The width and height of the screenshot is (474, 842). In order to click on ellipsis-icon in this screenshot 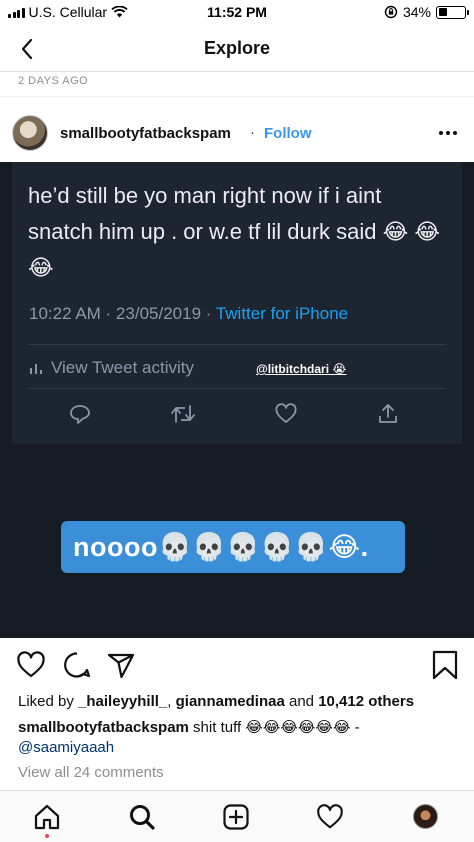, I will do `click(448, 133)`.